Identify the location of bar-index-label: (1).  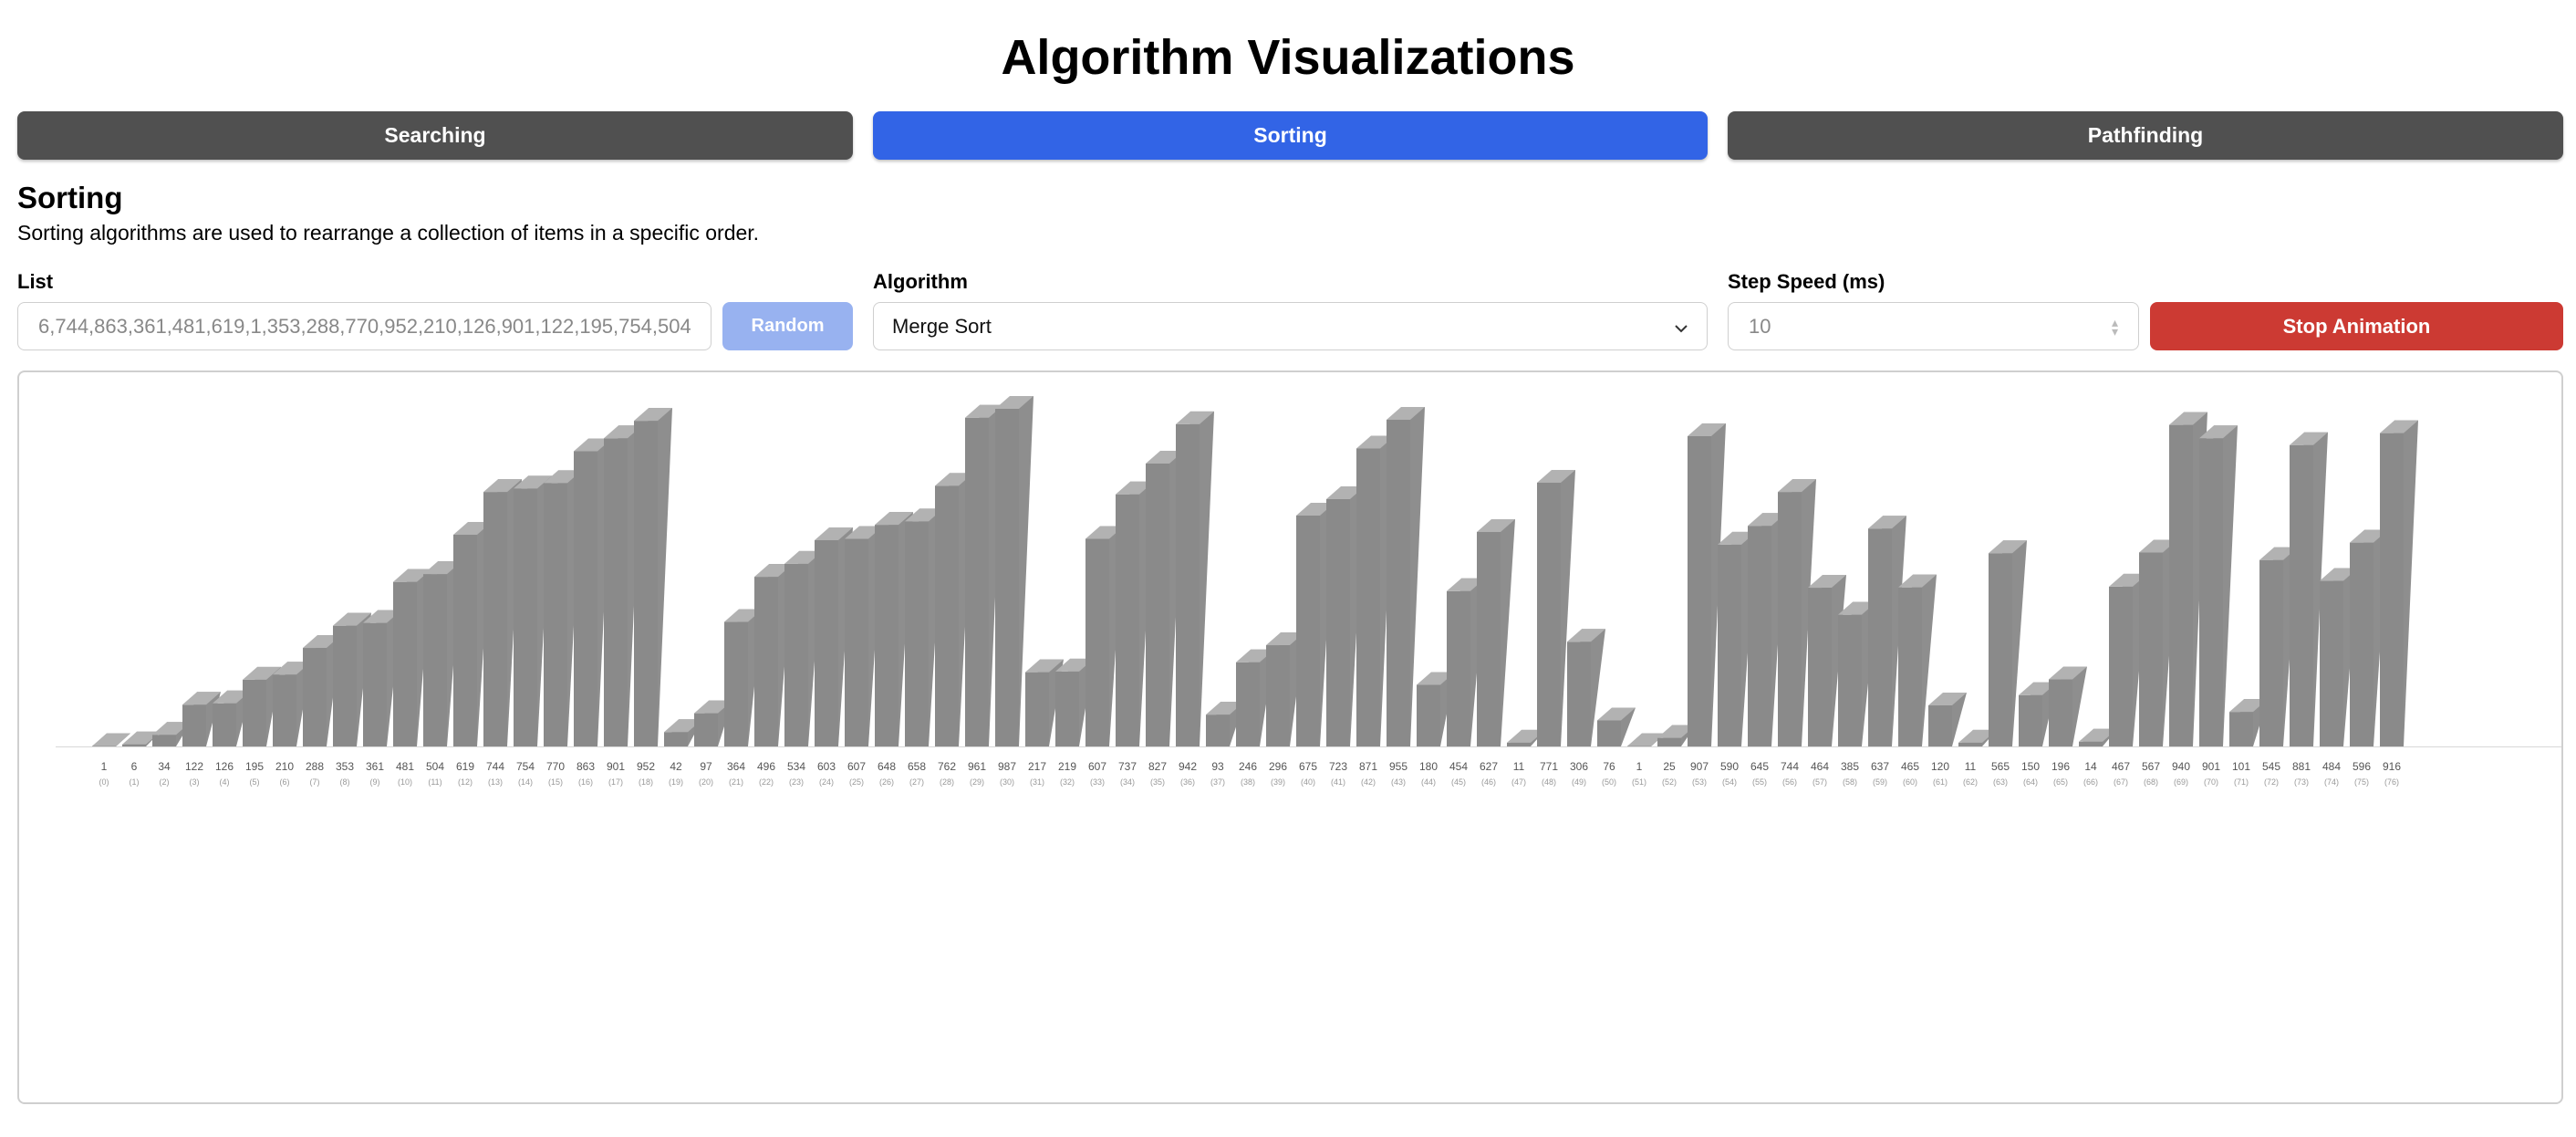
(135, 782).